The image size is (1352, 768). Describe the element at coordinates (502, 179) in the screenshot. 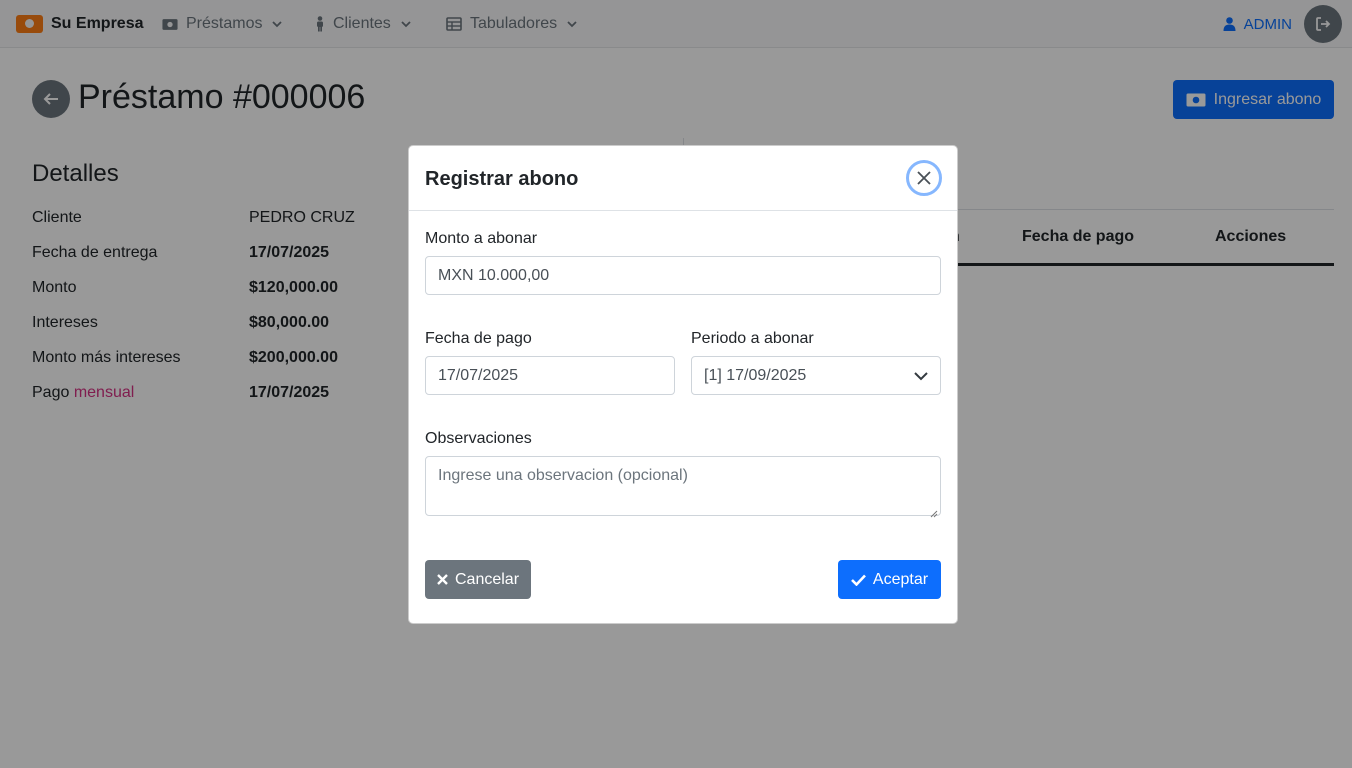

I see `modal-title: Registrar abono` at that location.